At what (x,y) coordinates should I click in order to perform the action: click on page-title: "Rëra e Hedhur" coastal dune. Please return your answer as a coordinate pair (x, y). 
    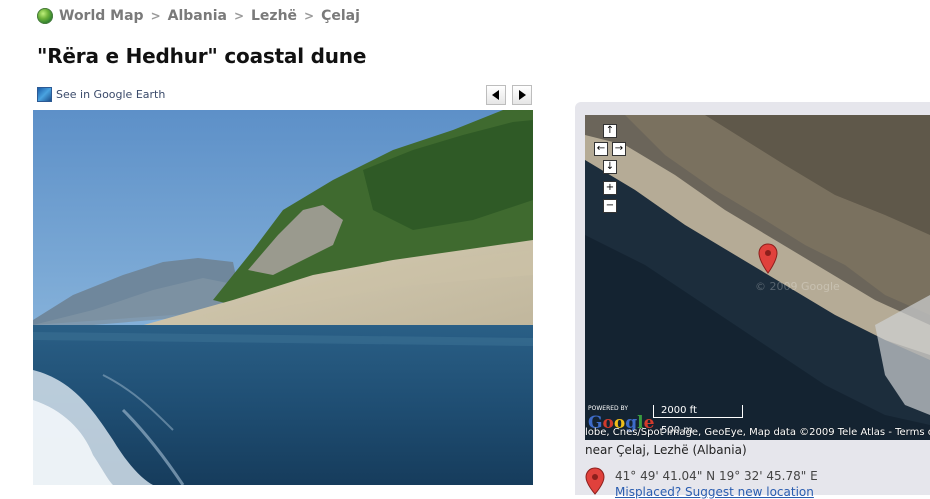
    Looking at the image, I should click on (202, 56).